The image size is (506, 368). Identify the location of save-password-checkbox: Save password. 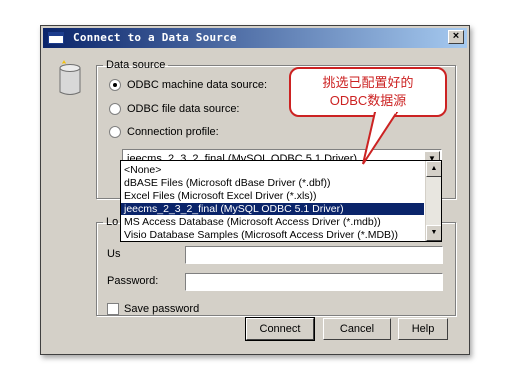
(153, 309).